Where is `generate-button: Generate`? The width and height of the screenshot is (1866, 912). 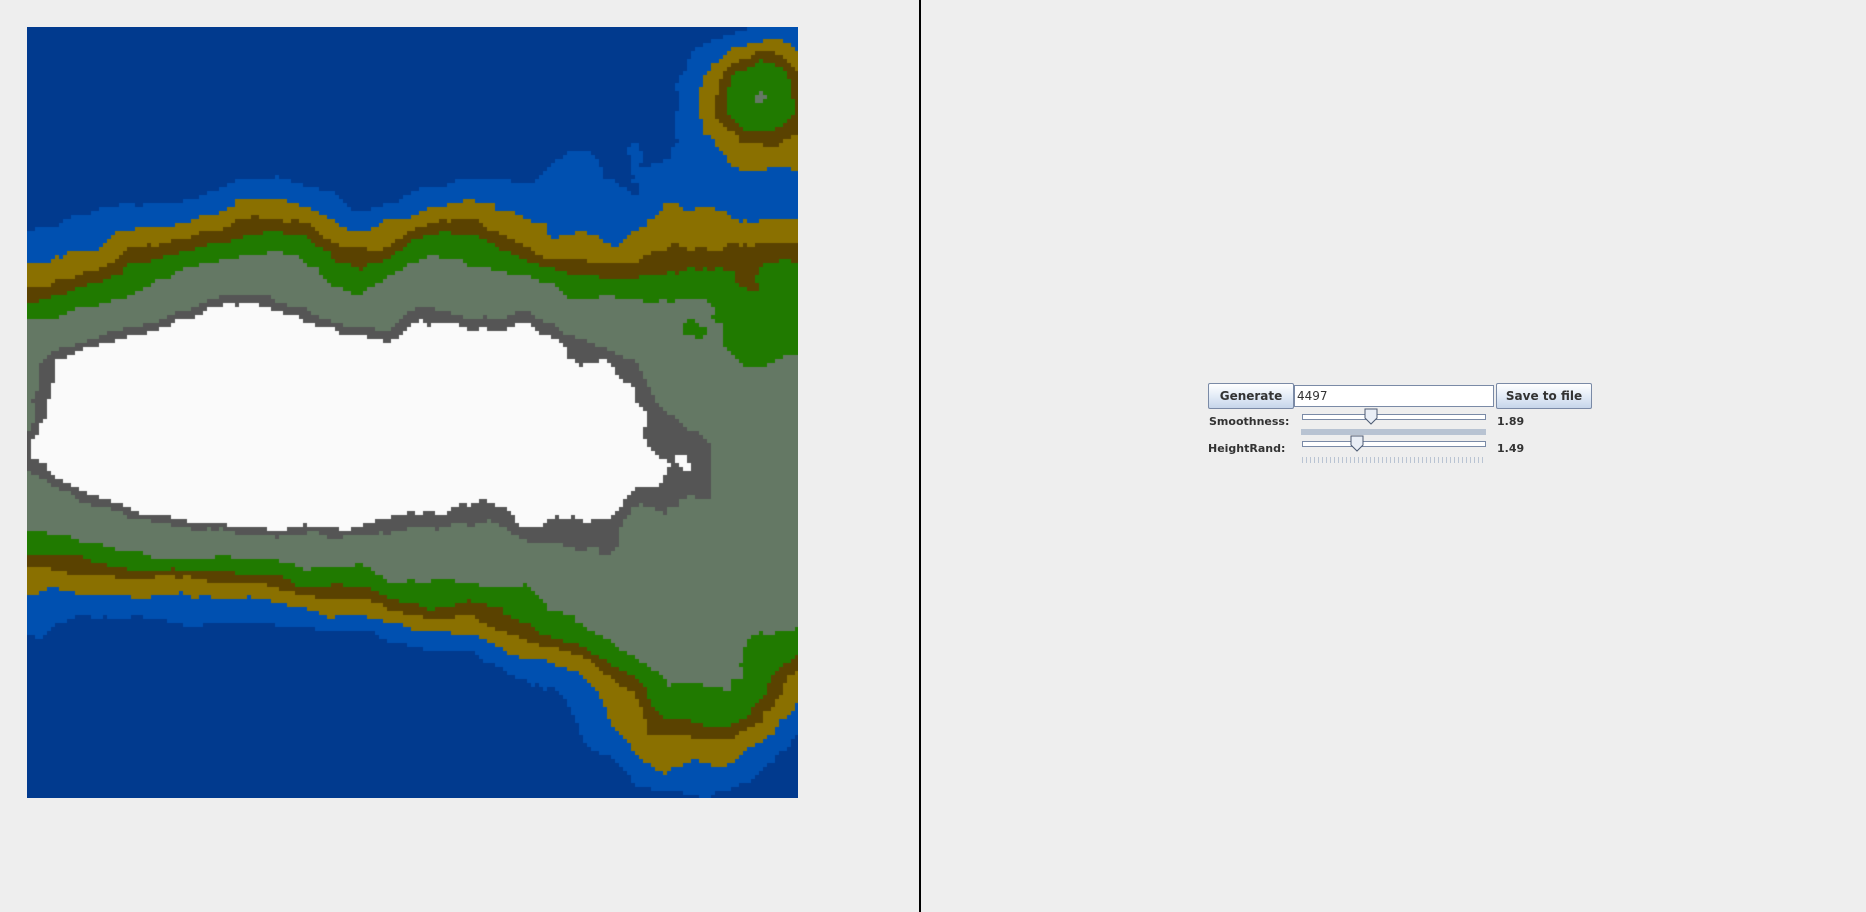
generate-button: Generate is located at coordinates (1251, 396).